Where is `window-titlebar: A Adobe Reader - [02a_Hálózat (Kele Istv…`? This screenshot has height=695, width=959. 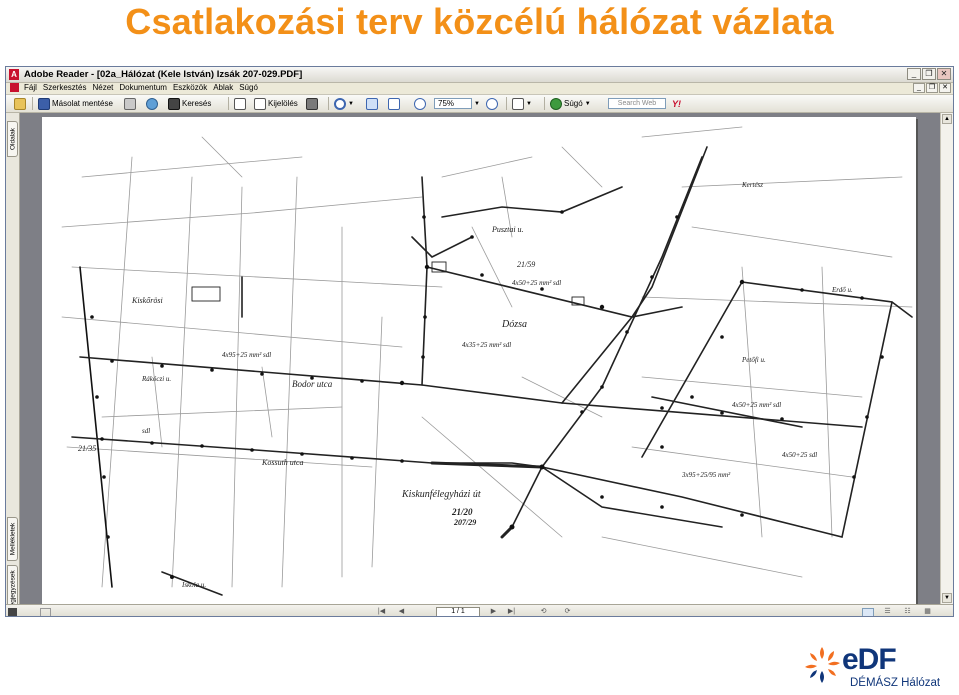
window-titlebar: A Adobe Reader - [02a_Hálózat (Kele Istv… is located at coordinates (479, 75).